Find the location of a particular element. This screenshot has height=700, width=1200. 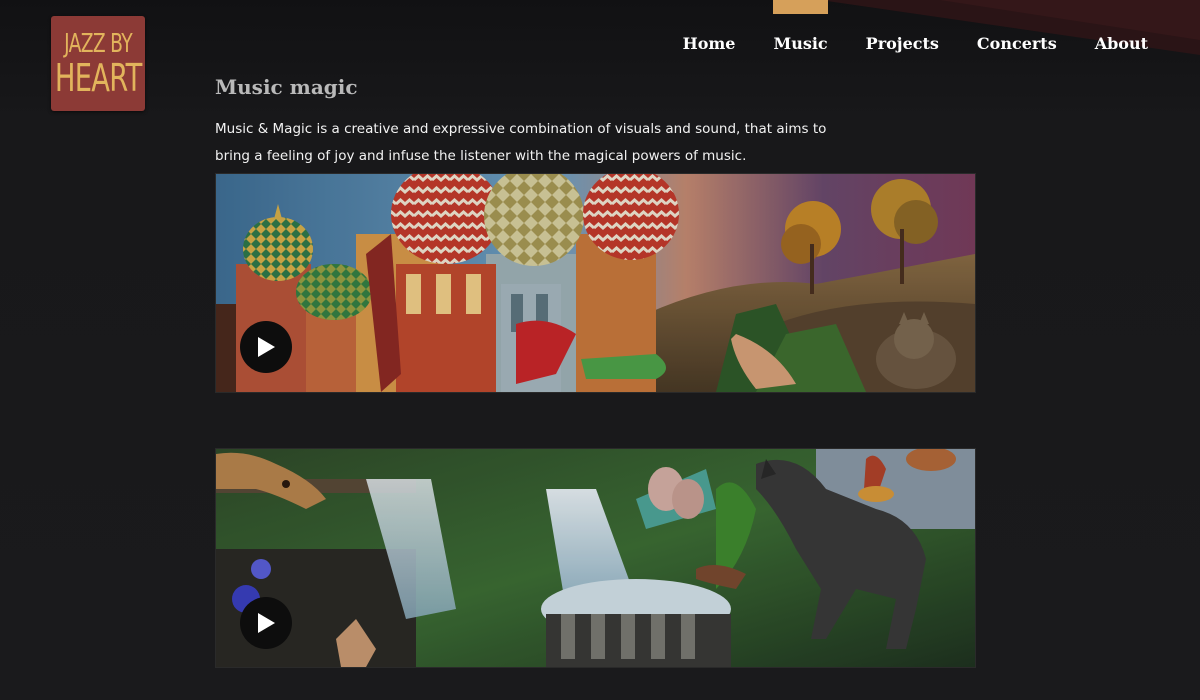

nav-item-music: Music is located at coordinates (800, 26).